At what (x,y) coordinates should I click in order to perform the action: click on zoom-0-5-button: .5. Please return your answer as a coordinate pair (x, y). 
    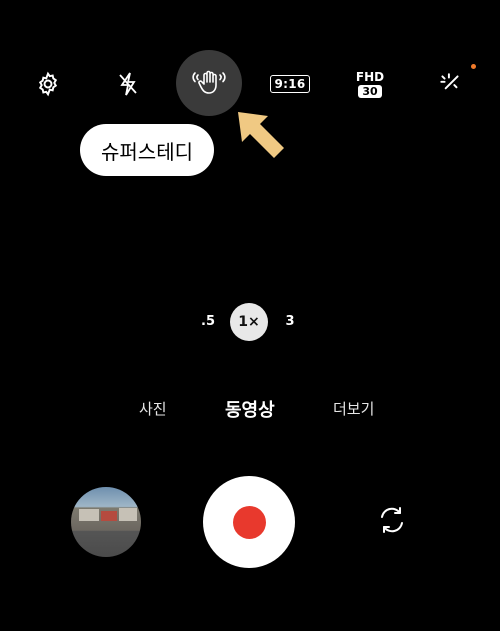
    Looking at the image, I should click on (208, 321).